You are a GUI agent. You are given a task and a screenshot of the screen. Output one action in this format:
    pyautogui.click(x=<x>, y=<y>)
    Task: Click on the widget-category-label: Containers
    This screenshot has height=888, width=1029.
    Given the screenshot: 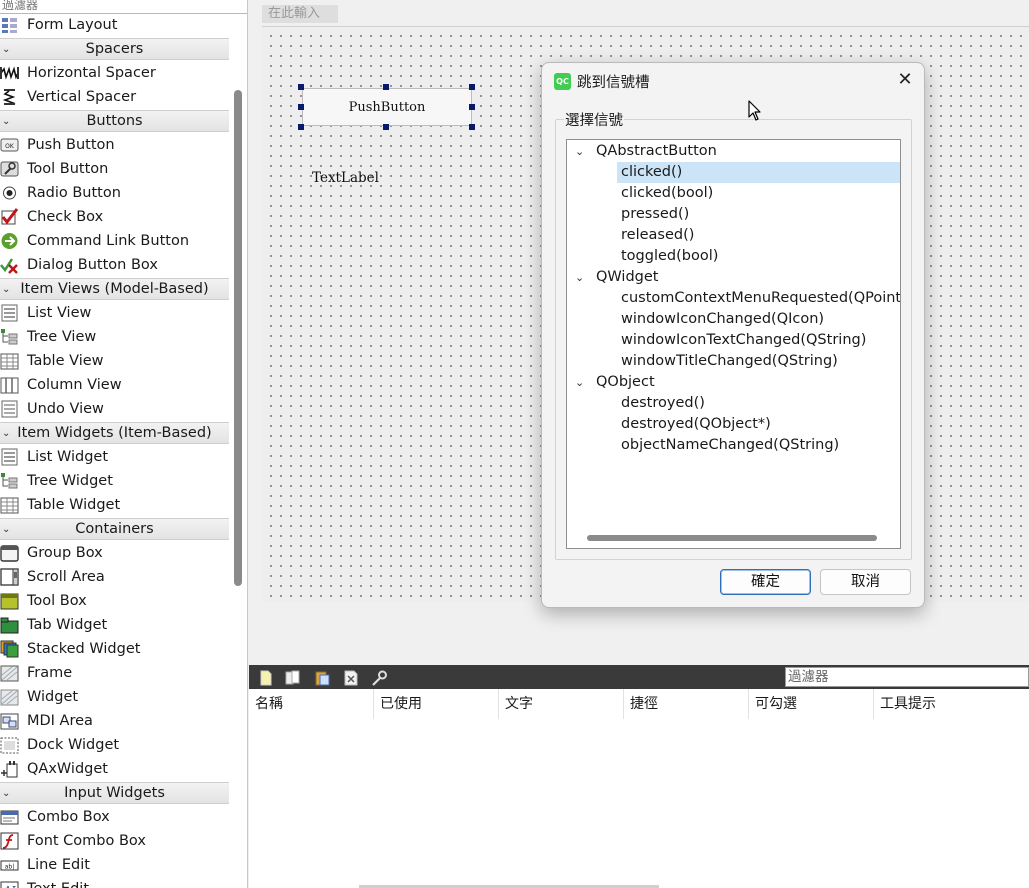 What is the action you would take?
    pyautogui.click(x=114, y=529)
    